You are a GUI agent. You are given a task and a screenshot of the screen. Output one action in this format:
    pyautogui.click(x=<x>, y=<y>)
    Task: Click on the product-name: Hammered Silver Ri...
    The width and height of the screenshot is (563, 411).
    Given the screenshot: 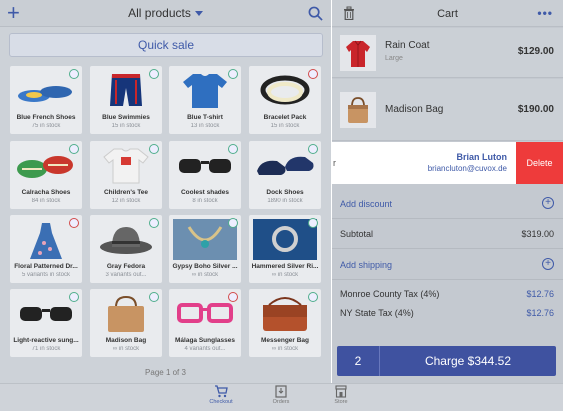 What is the action you would take?
    pyautogui.click(x=285, y=266)
    